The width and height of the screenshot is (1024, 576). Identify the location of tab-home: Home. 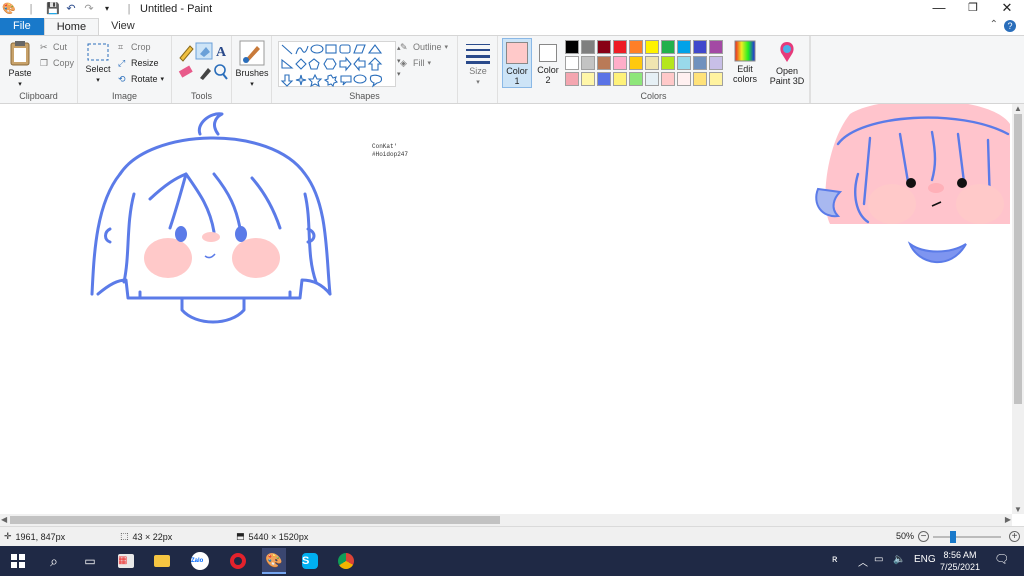
(71, 26).